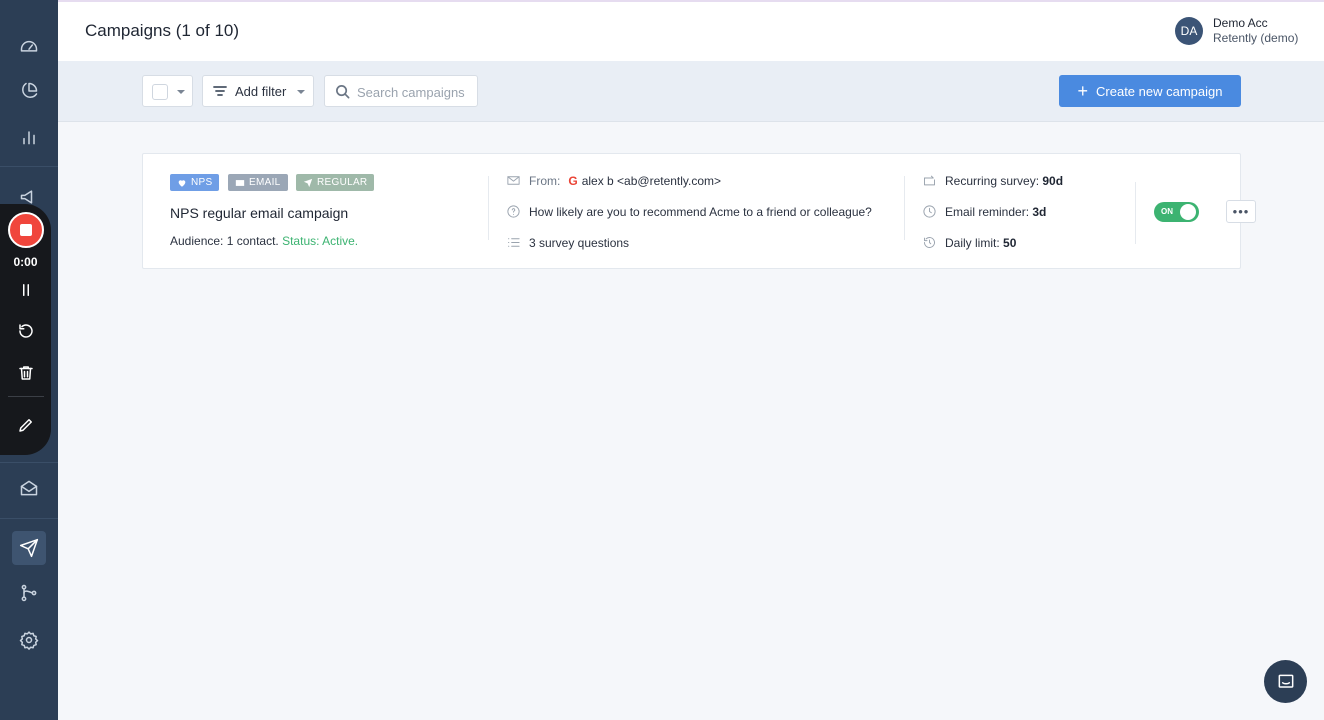 The image size is (1324, 720). I want to click on stop-recording-button, so click(26, 230).